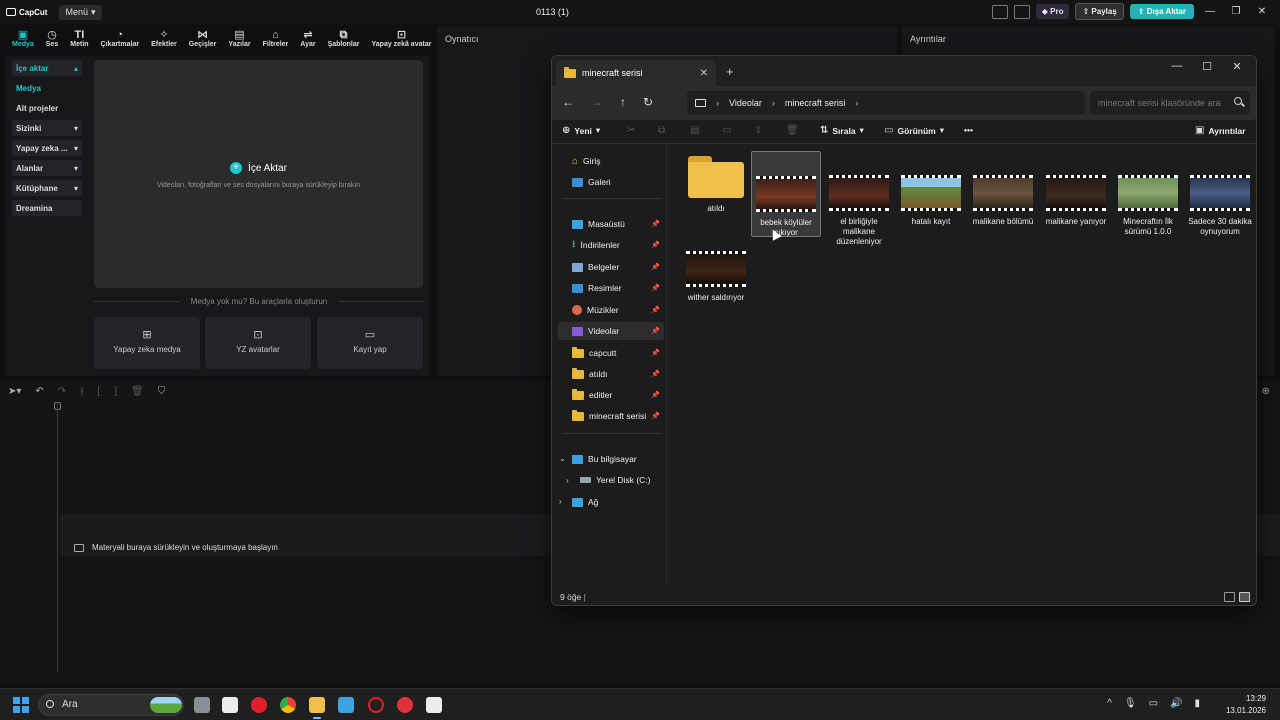  Describe the element at coordinates (81, 391) in the screenshot. I see `split-icon: ⫲` at that location.